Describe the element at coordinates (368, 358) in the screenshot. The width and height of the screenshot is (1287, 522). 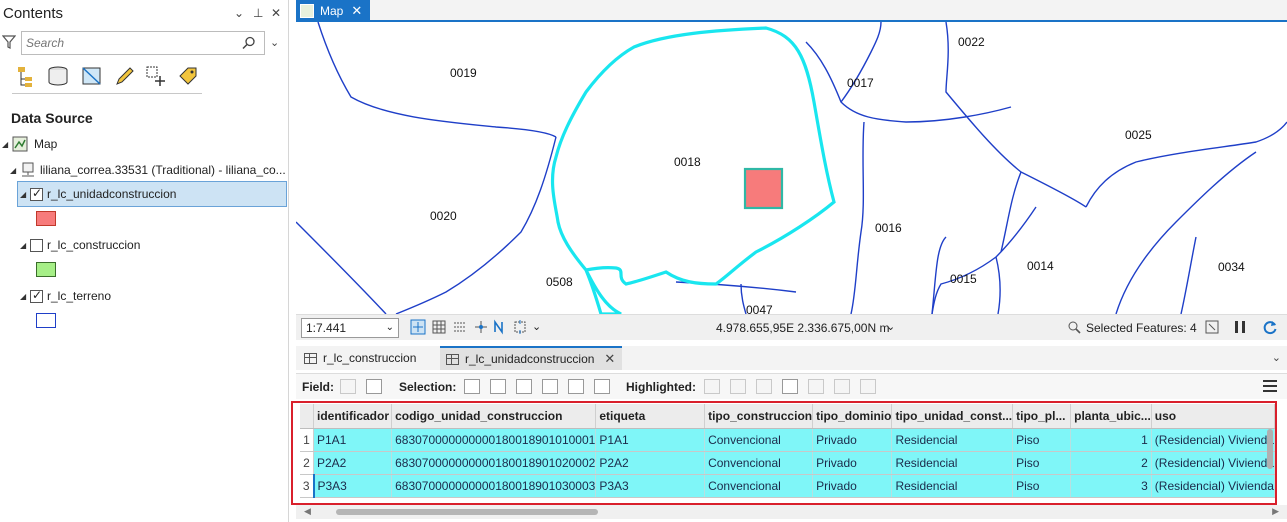
I see `tab-r-lc-construccion: r_lc_construccion` at that location.